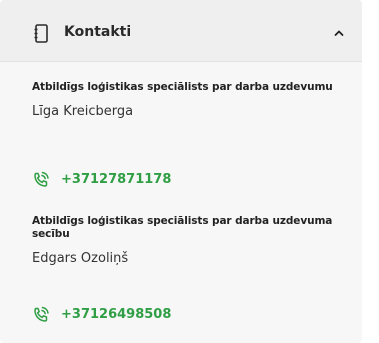  I want to click on chevron-up-icon, so click(339, 33).